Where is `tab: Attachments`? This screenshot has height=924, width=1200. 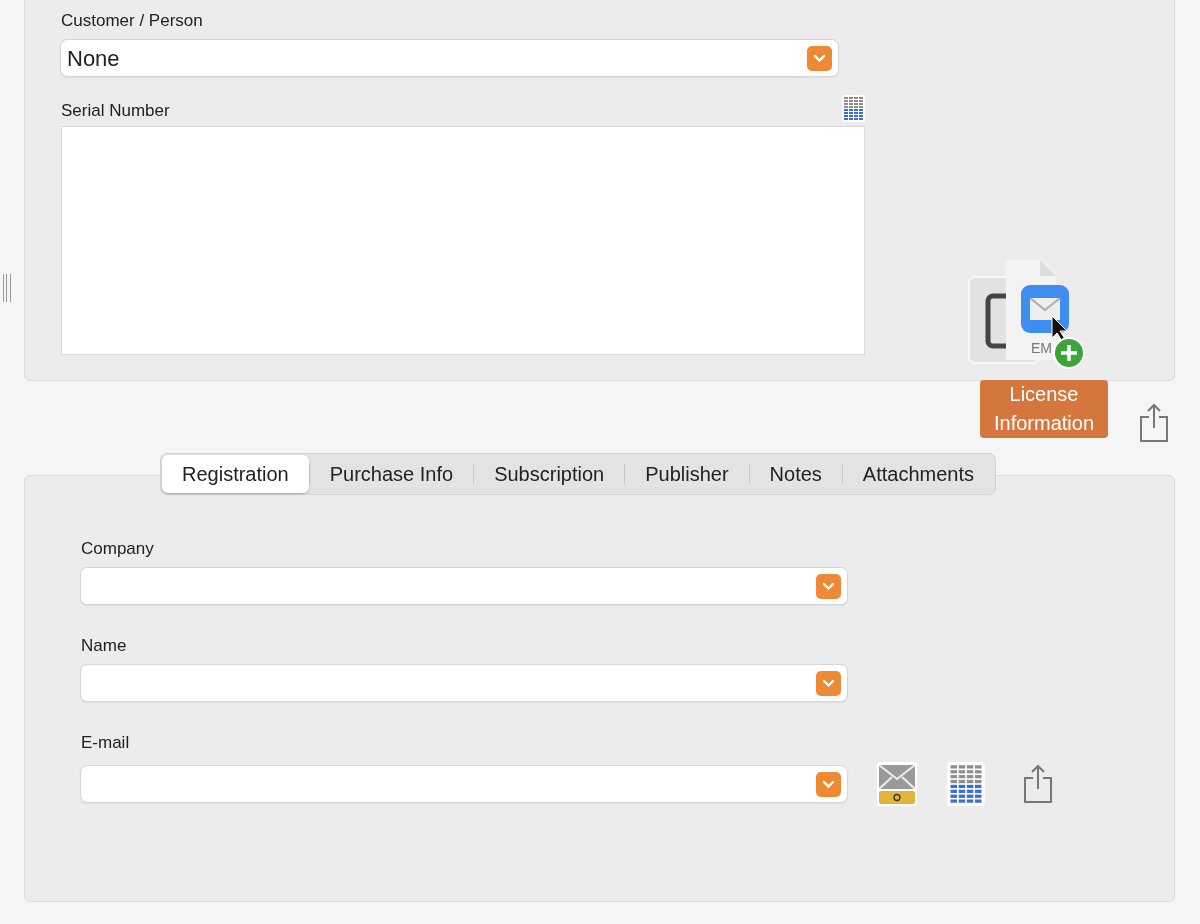
tab: Attachments is located at coordinates (918, 474).